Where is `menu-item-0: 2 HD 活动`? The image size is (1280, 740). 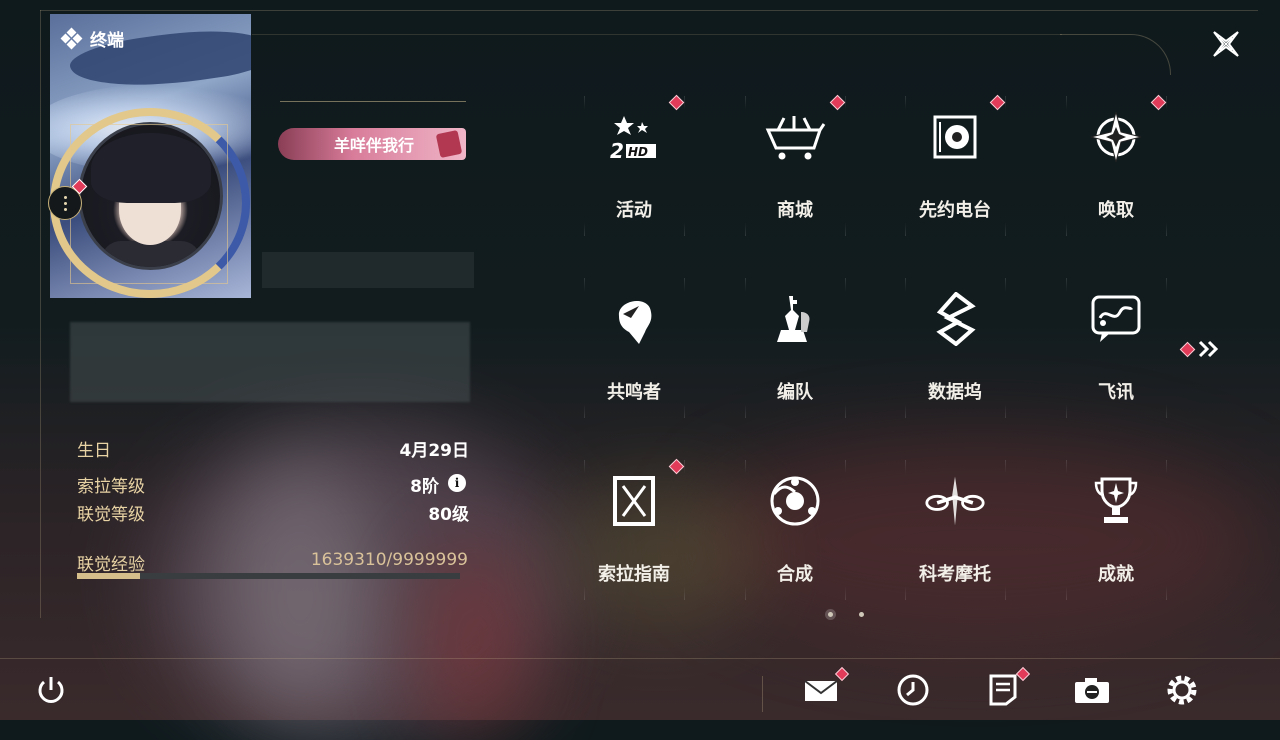 menu-item-0: 2 HD 活动 is located at coordinates (634, 166).